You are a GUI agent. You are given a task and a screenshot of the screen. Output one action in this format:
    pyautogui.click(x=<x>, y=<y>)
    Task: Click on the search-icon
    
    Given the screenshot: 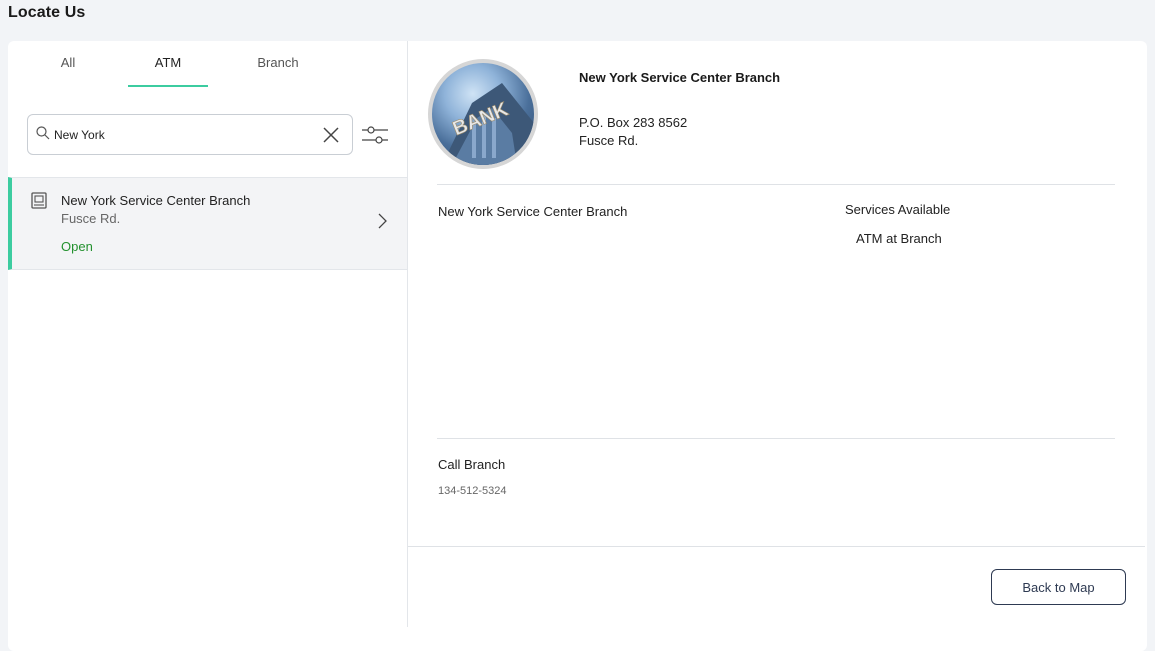 What is the action you would take?
    pyautogui.click(x=43, y=133)
    